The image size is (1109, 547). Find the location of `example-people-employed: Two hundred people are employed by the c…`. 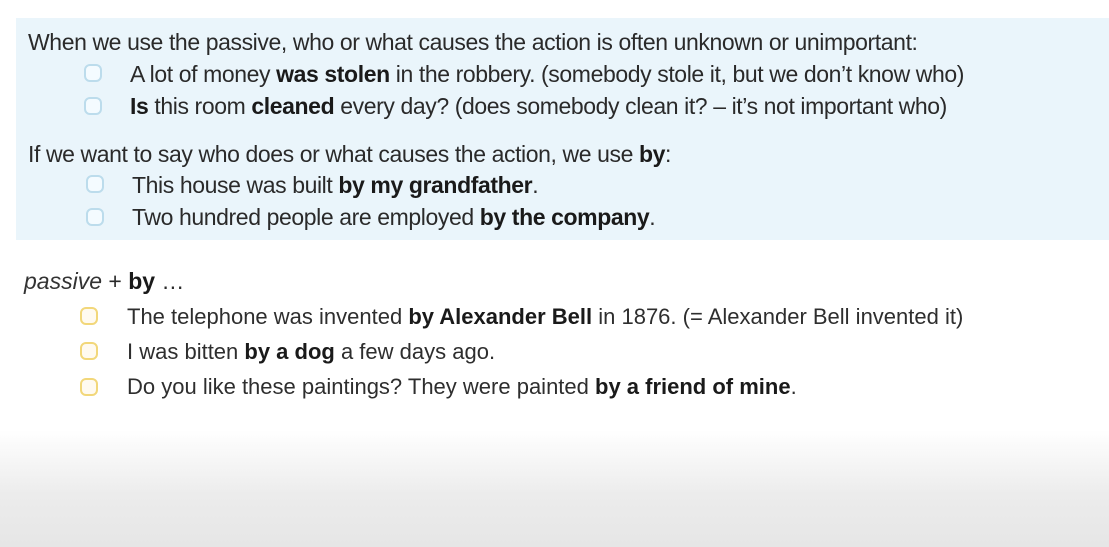

example-people-employed: Two hundred people are employed by the c… is located at coordinates (394, 217).